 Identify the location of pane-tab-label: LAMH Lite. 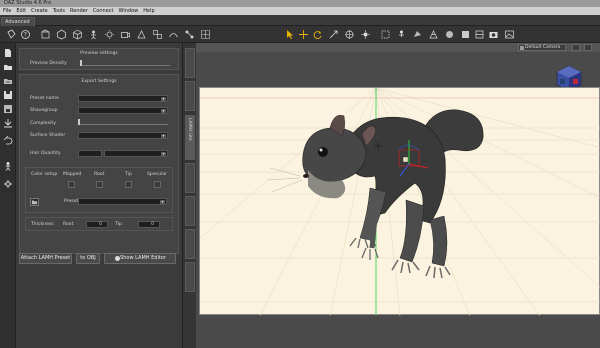
(189, 129).